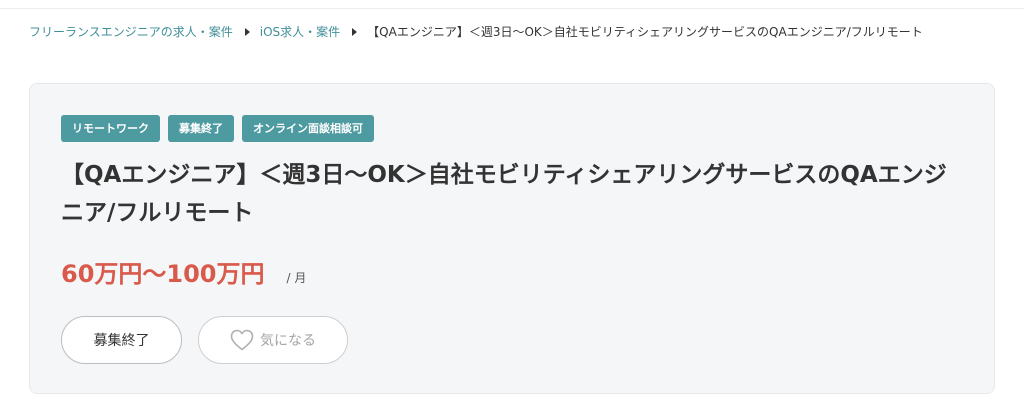  I want to click on tag-online-interview: オンライン面談相談可, so click(308, 128).